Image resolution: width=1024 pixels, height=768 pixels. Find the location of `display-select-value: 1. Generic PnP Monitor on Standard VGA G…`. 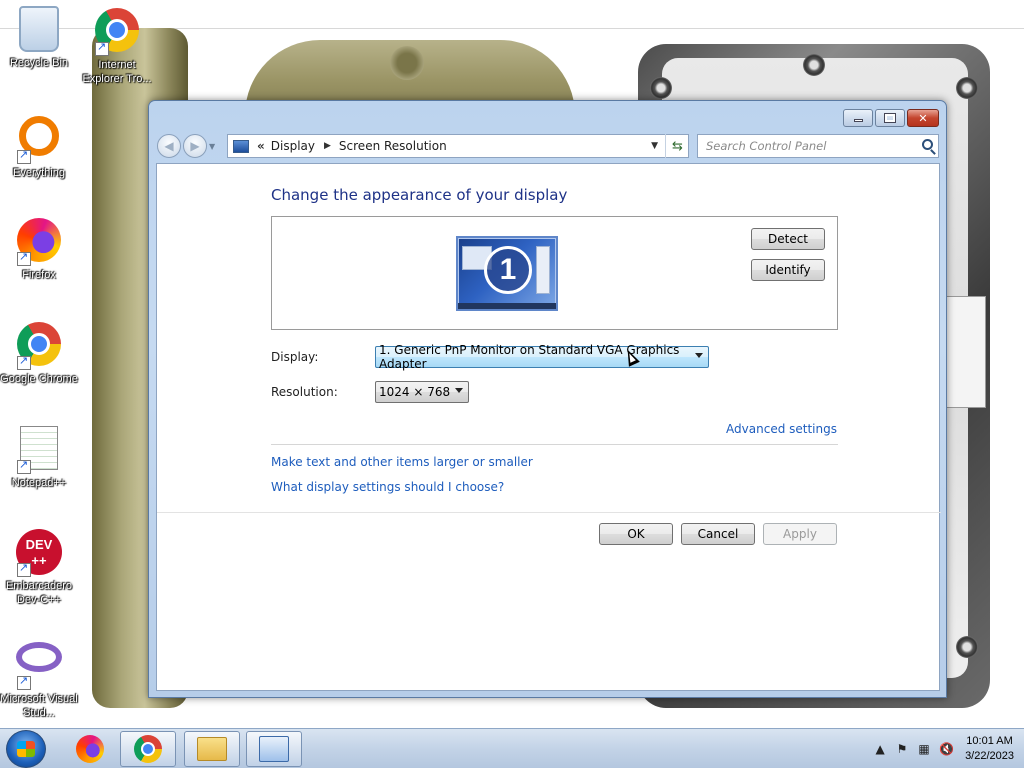

display-select-value: 1. Generic PnP Monitor on Standard VGA G… is located at coordinates (529, 357).